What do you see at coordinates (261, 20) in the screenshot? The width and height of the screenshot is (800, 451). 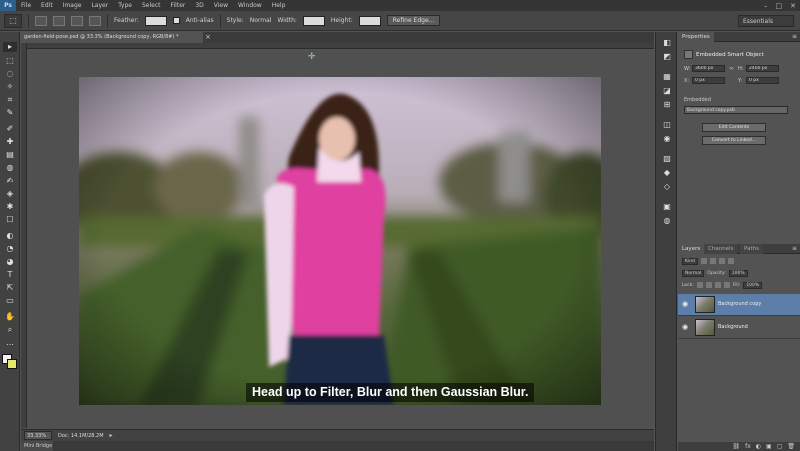 I see `style-select: Normal` at bounding box center [261, 20].